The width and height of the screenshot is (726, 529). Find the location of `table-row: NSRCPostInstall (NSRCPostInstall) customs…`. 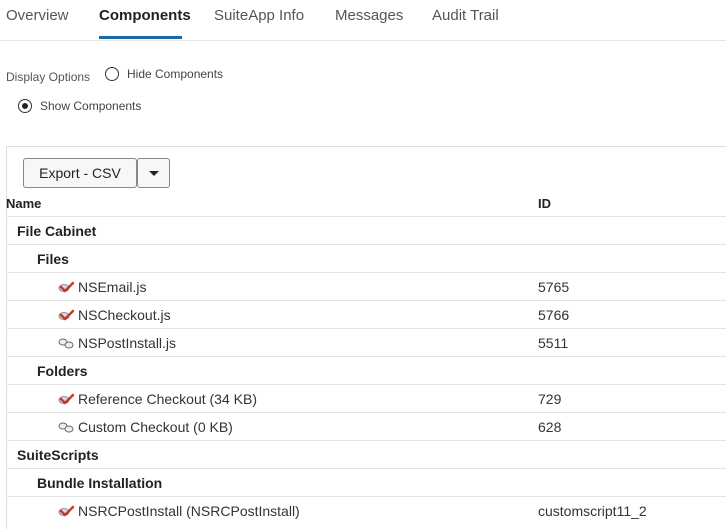

table-row: NSRCPostInstall (NSRCPostInstall) customs… is located at coordinates (366, 510).